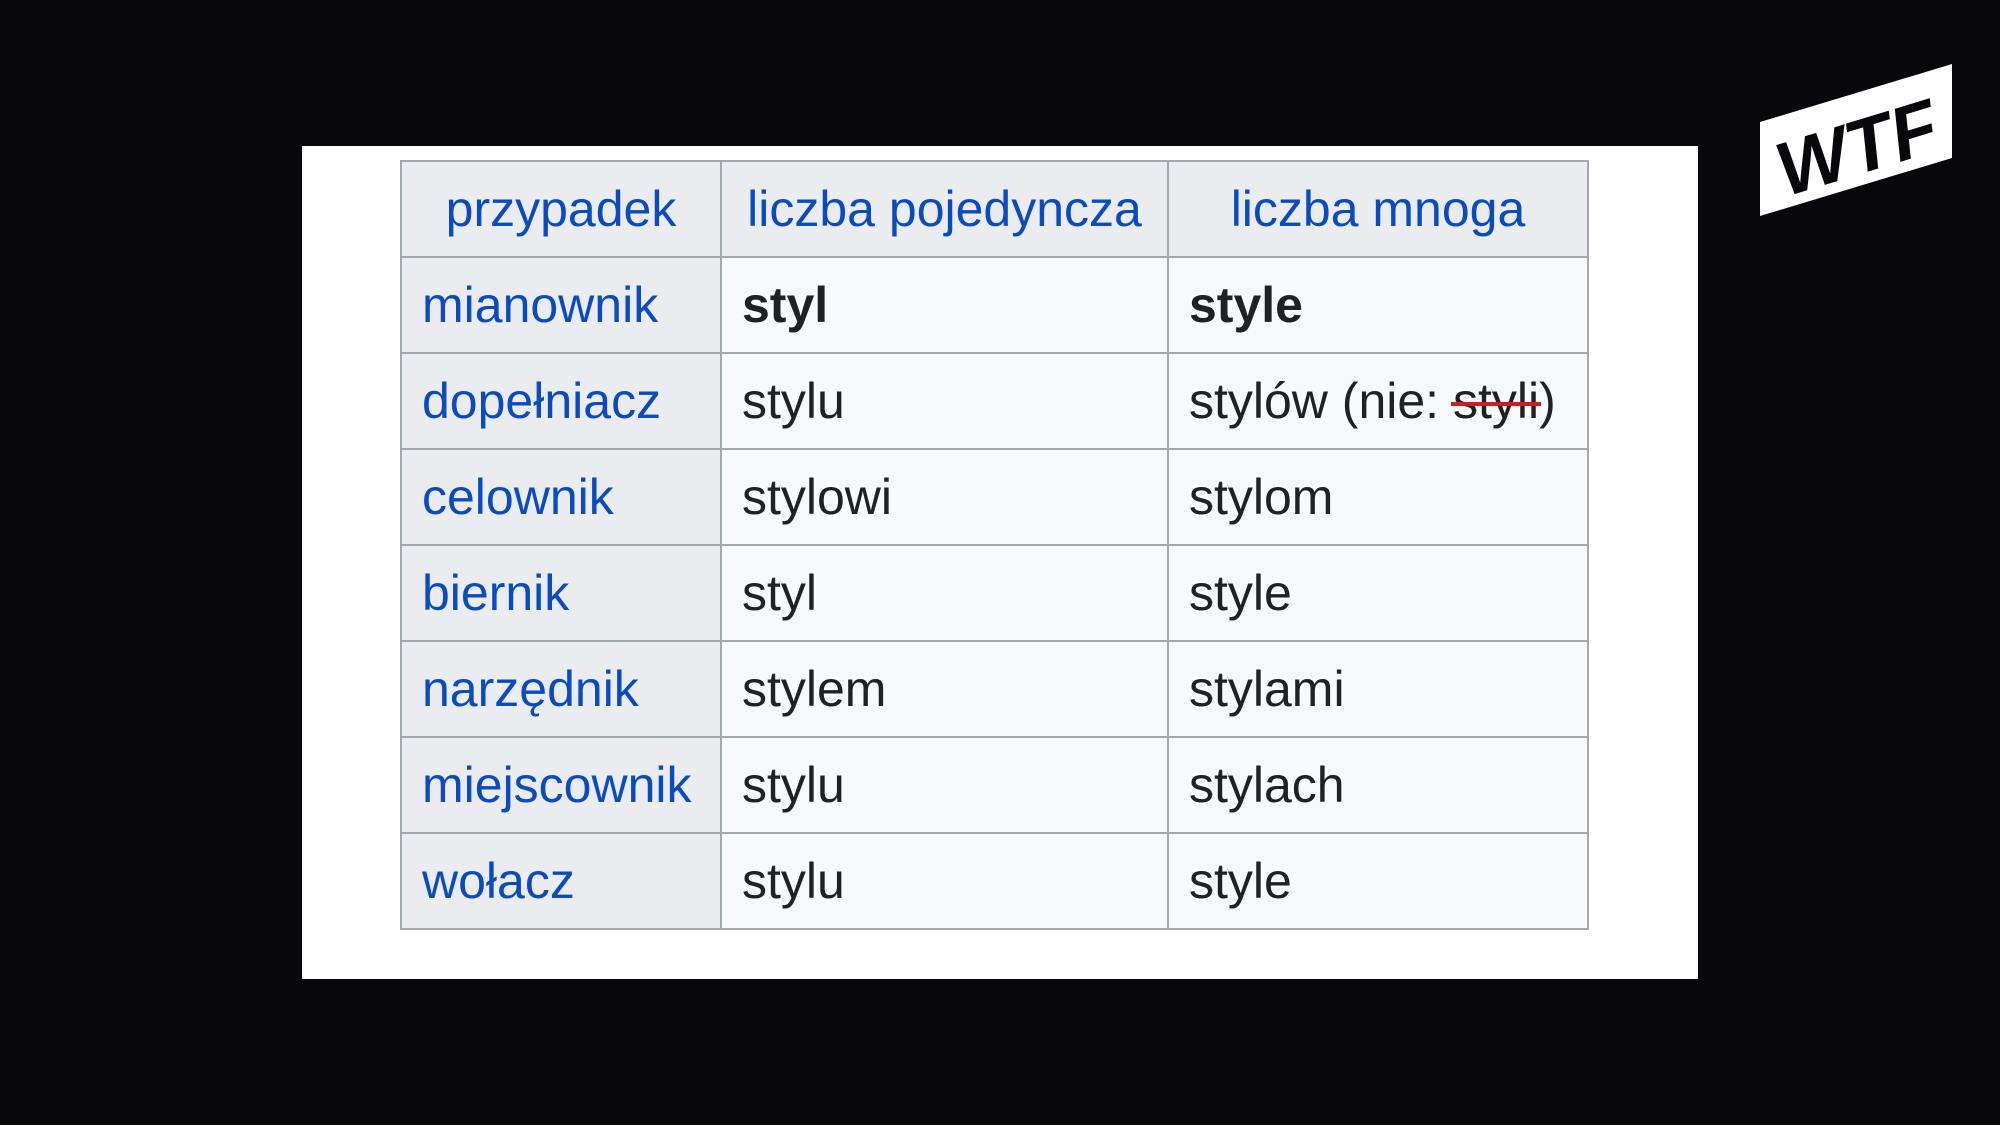  I want to click on table-row: wołacz stylu style, so click(994, 881).